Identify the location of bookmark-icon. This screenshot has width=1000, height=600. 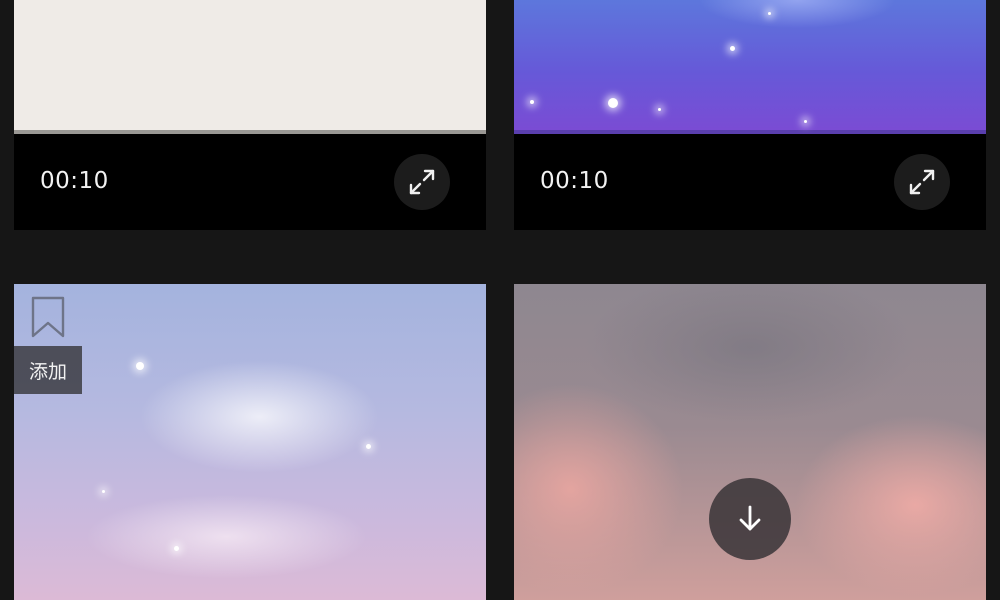
(48, 317).